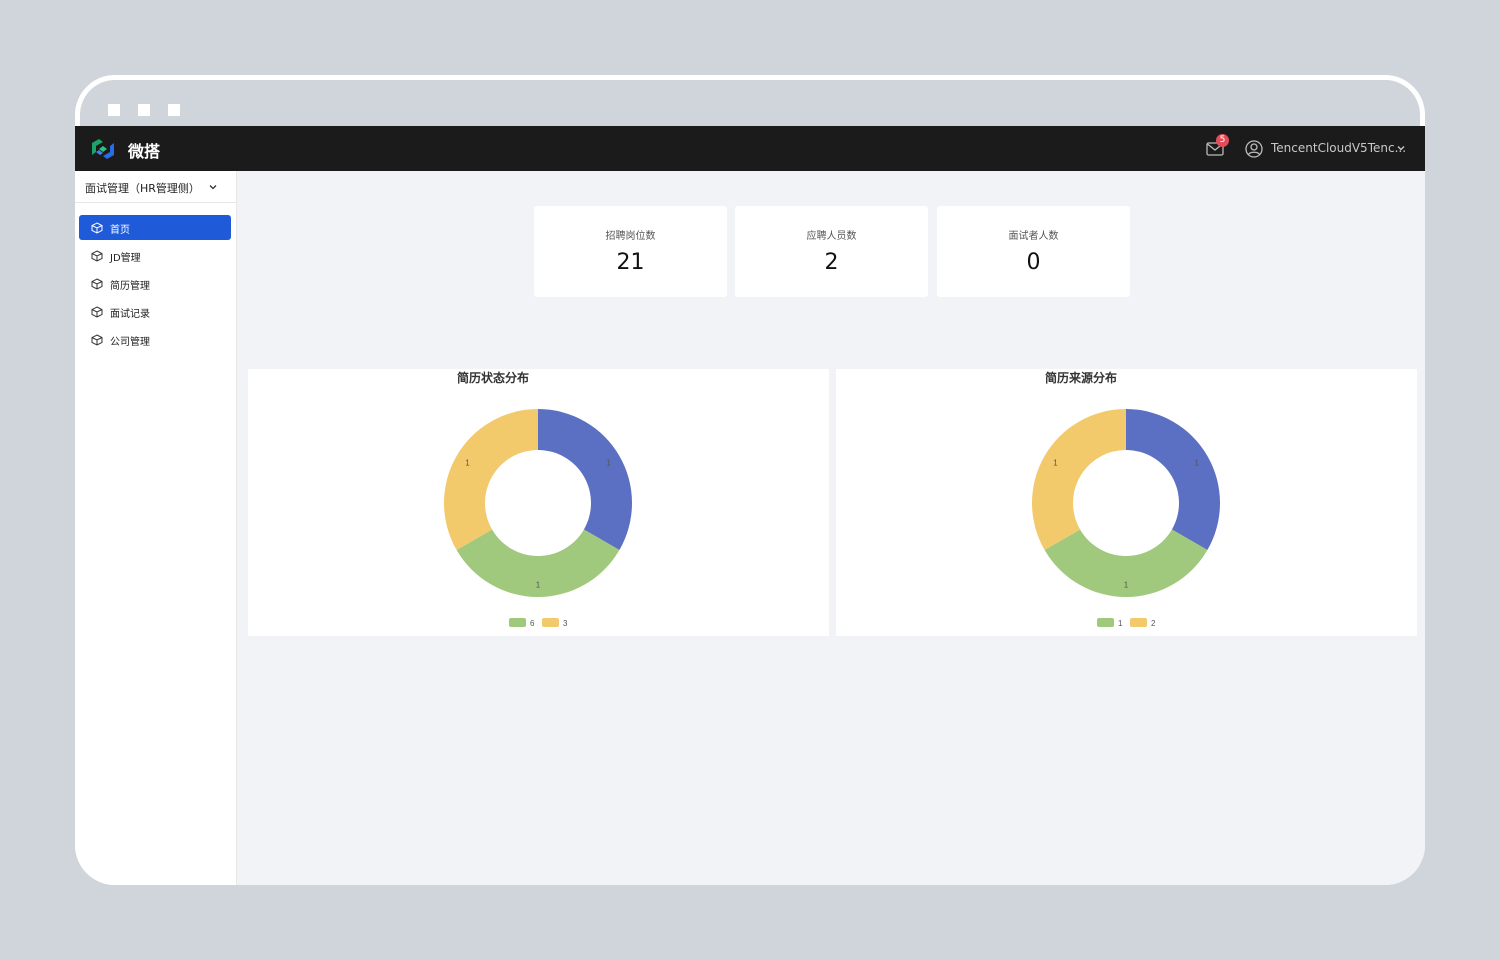  Describe the element at coordinates (1033, 262) in the screenshot. I see `stat-value: 0` at that location.